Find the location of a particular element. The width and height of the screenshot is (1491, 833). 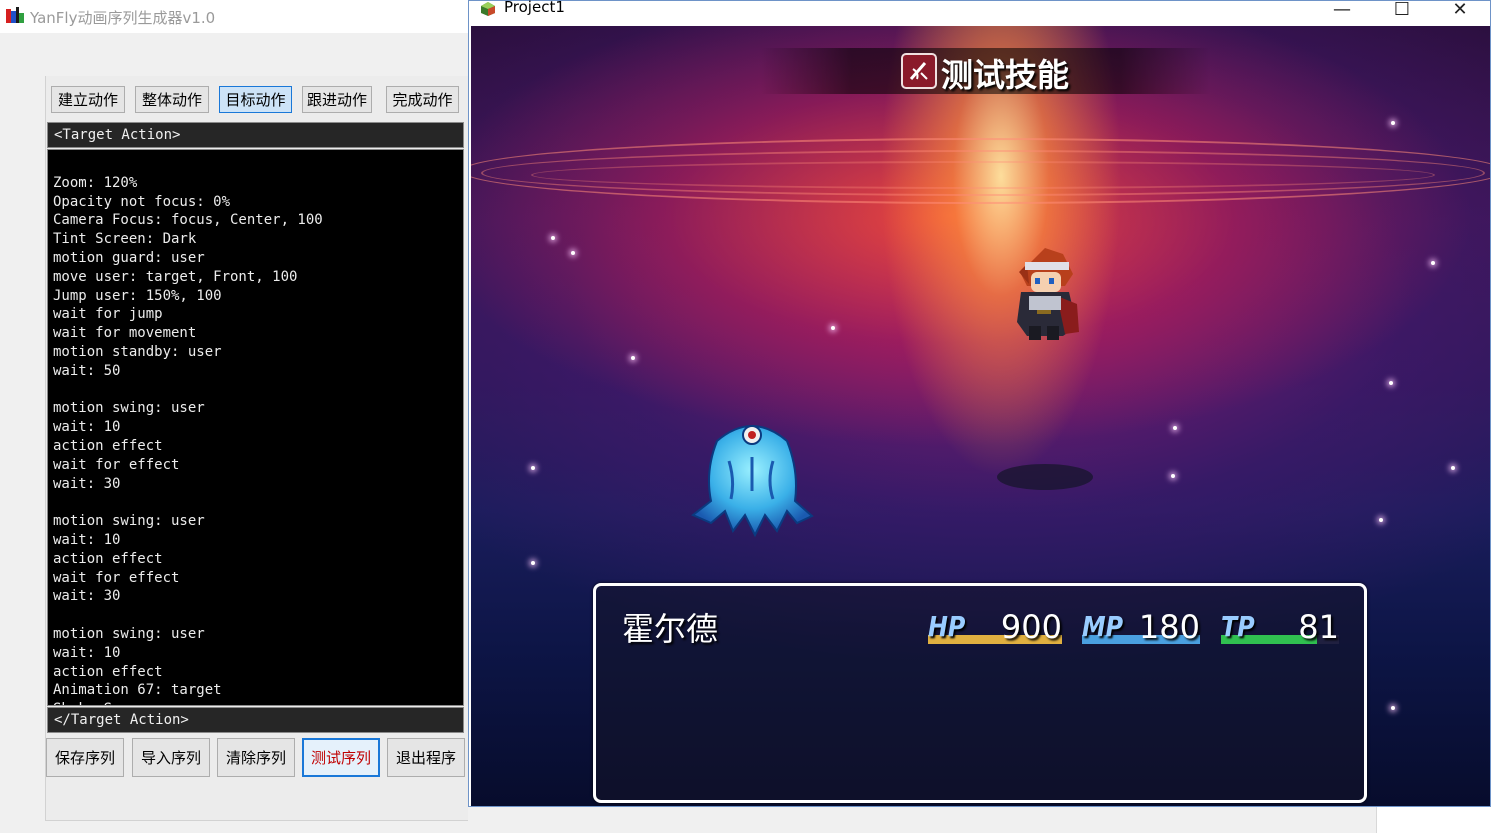

skill-icon is located at coordinates (919, 71).